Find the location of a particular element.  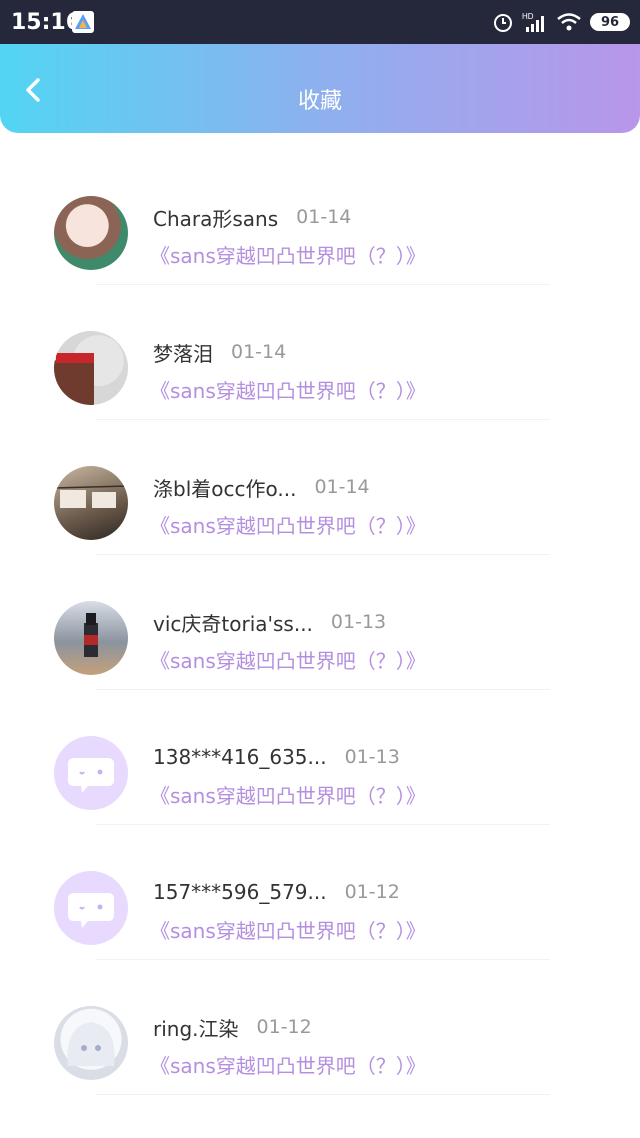

list-item: 157***596_579... 01-12 《sans穿越凹凸世界吧（？）》 is located at coordinates (320, 892).